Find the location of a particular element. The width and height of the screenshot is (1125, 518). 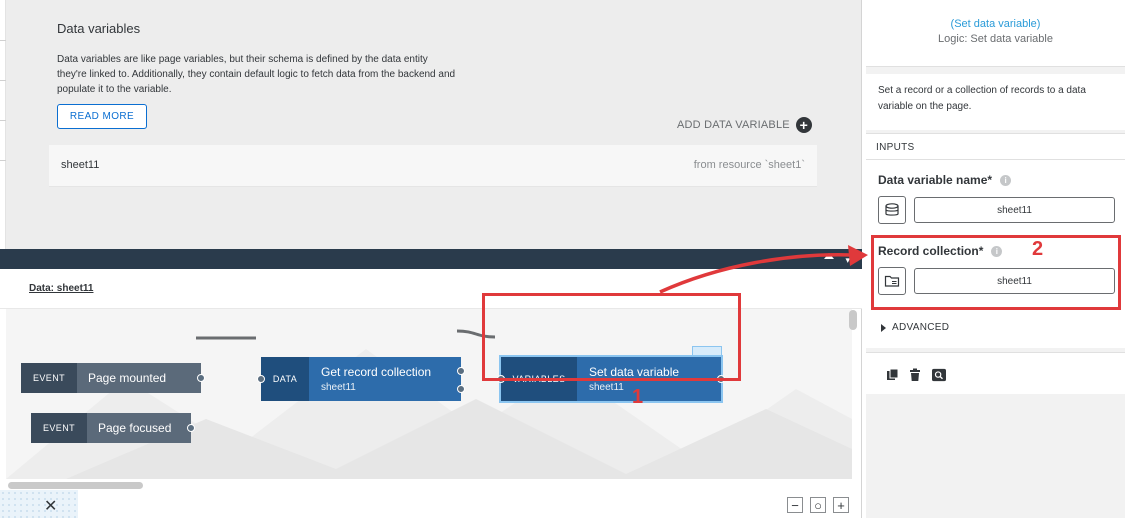

properties-subtitle: Logic: Set data variable is located at coordinates (995, 39).